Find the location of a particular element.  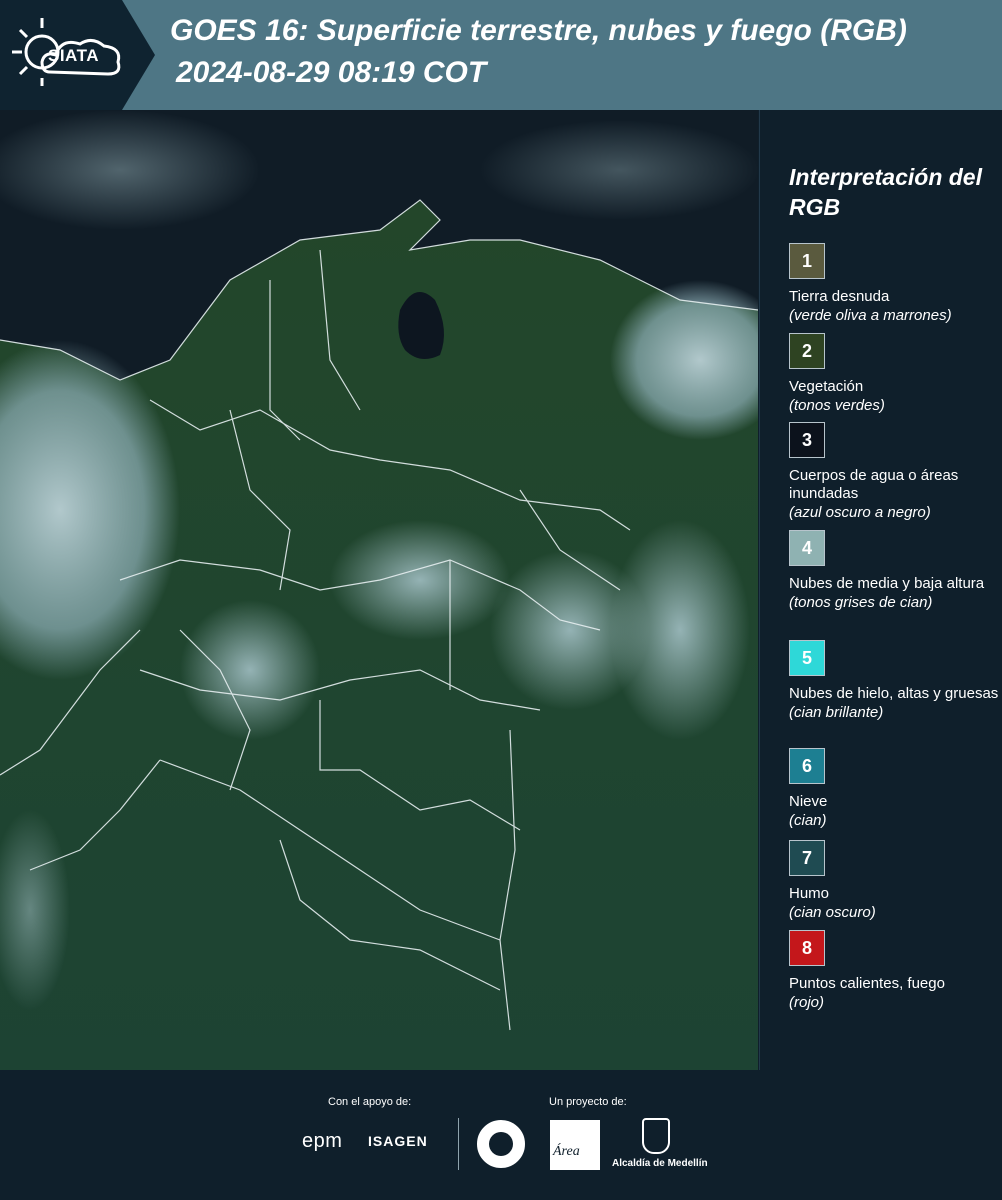

legend-item-vegetation: 2 Vegetación (tonos verdes) is located at coordinates (894, 374).